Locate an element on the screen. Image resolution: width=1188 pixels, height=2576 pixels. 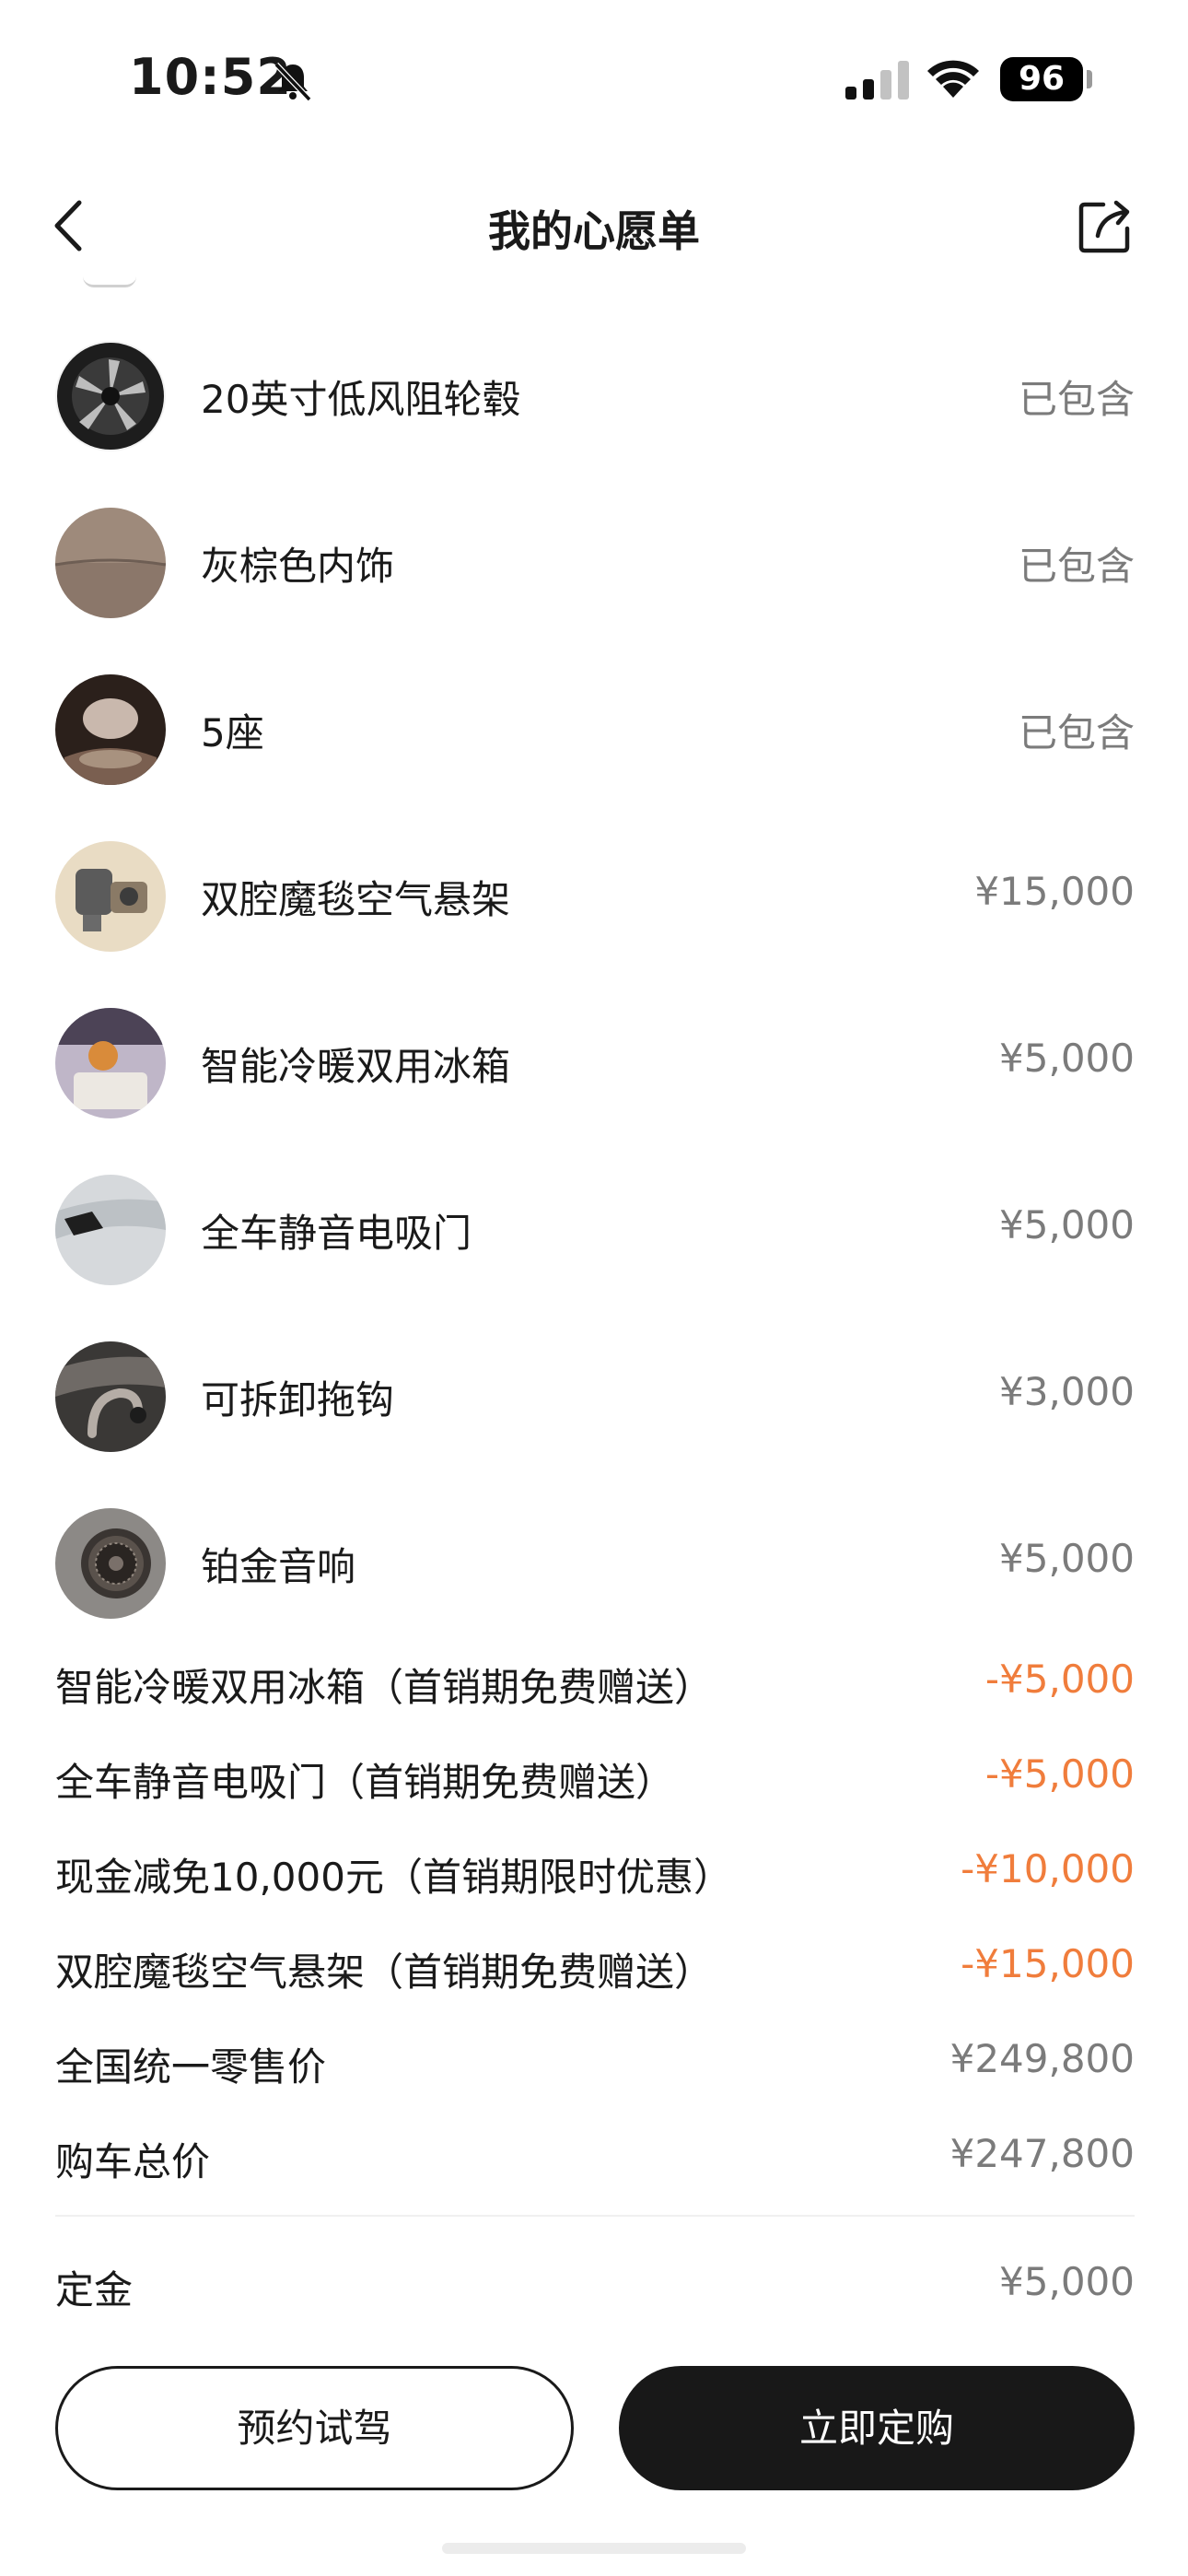
deposit-label: 定金 is located at coordinates (94, 2290).